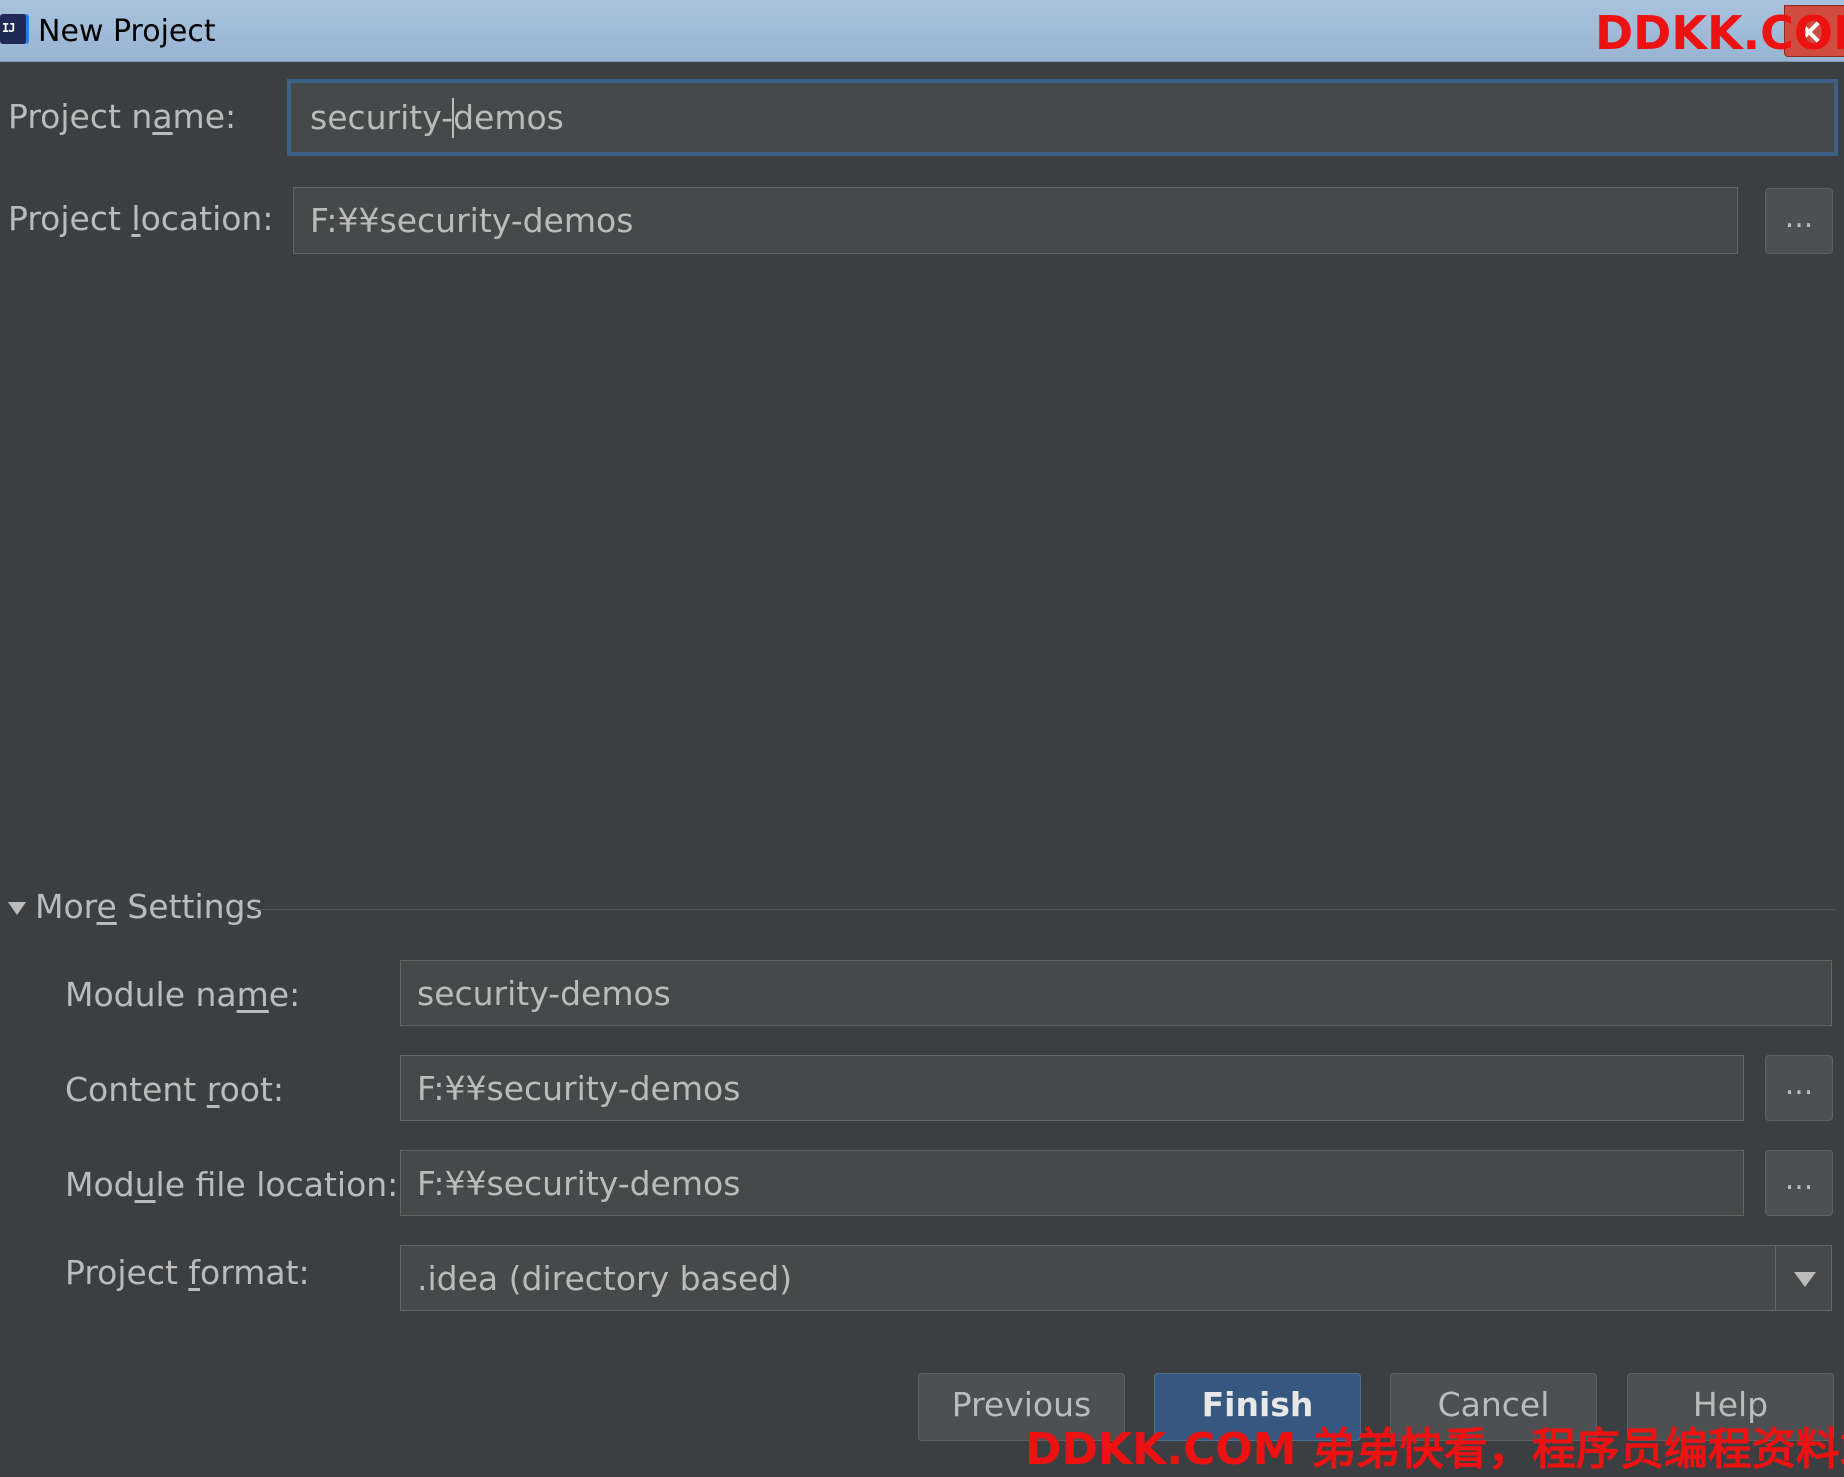  Describe the element at coordinates (1116, 1278) in the screenshot. I see `project-format-select: .idea (directory based)` at that location.